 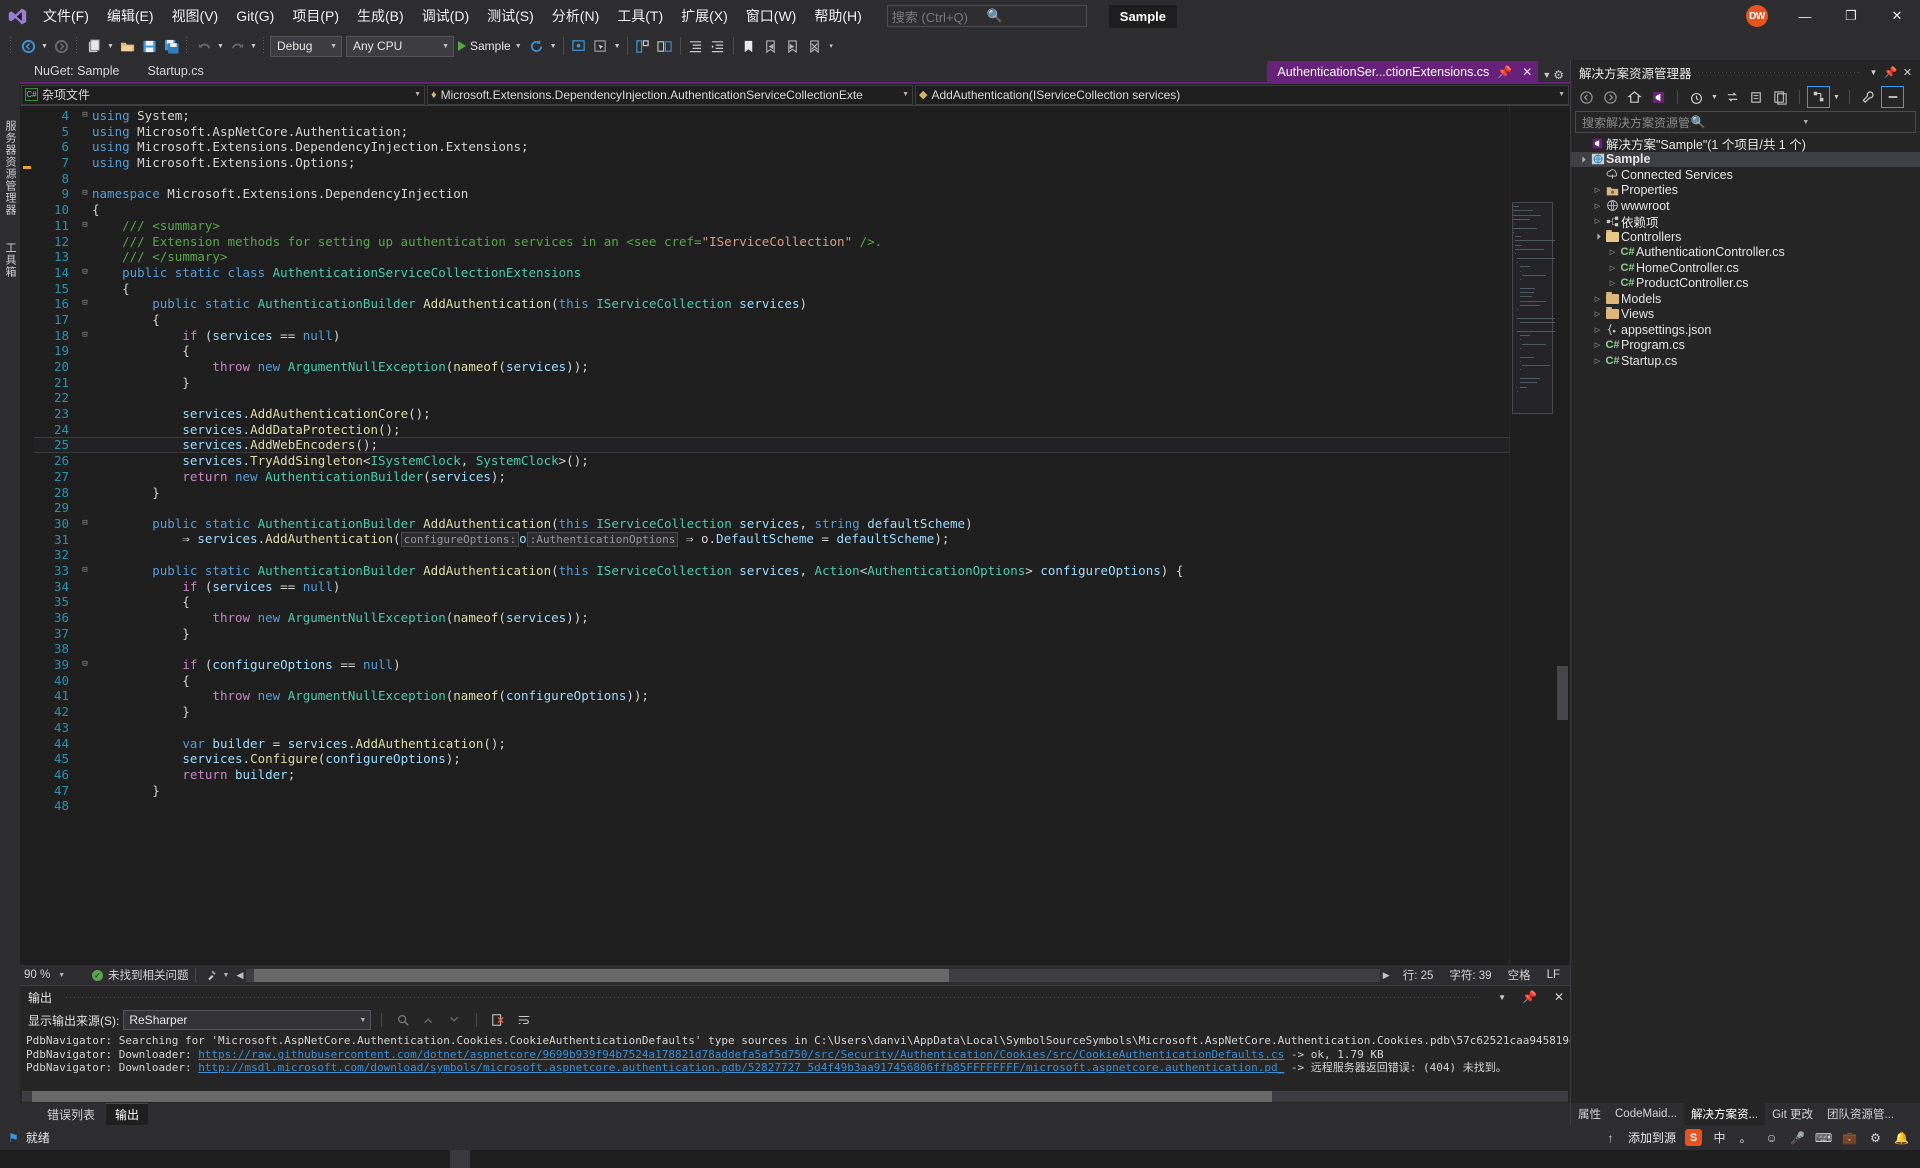 I want to click on tree-row-homecontroller-cs: ▷ C# HomeController.cs, so click(x=1745, y=268).